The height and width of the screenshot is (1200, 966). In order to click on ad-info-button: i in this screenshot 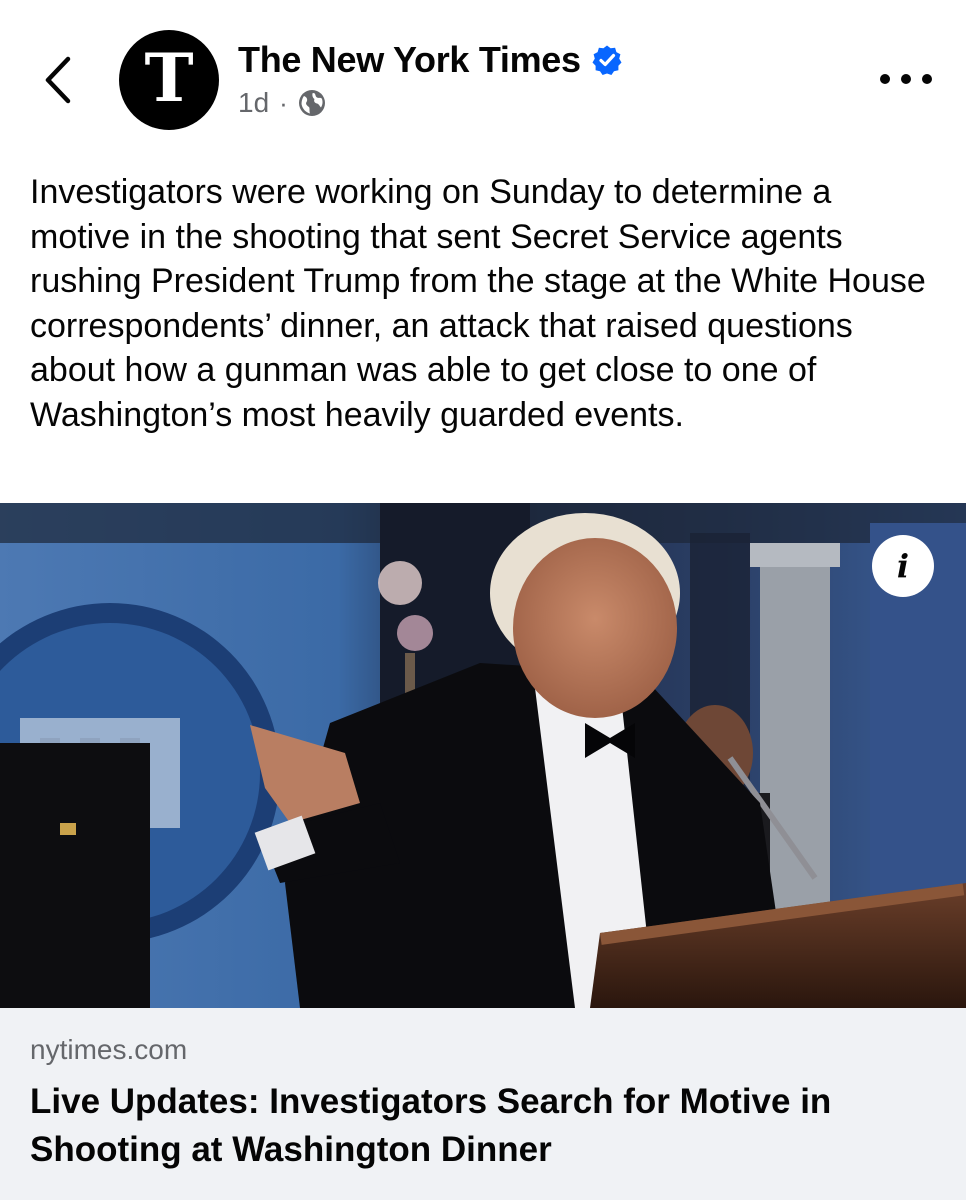, I will do `click(903, 566)`.